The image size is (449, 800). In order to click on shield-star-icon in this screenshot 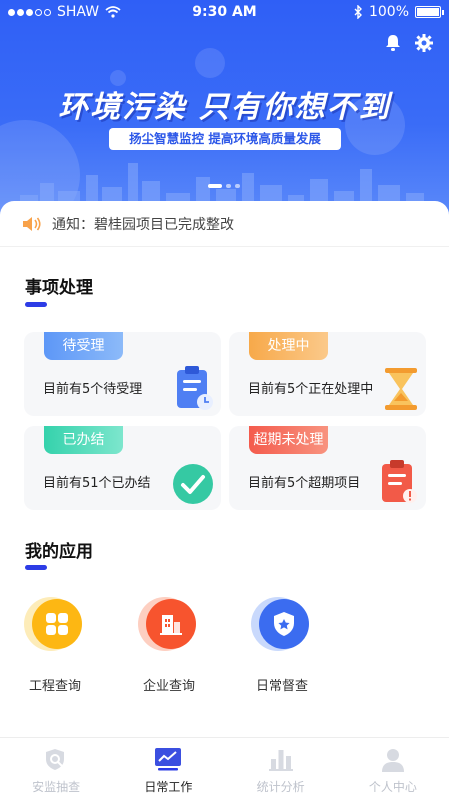, I will do `click(284, 624)`.